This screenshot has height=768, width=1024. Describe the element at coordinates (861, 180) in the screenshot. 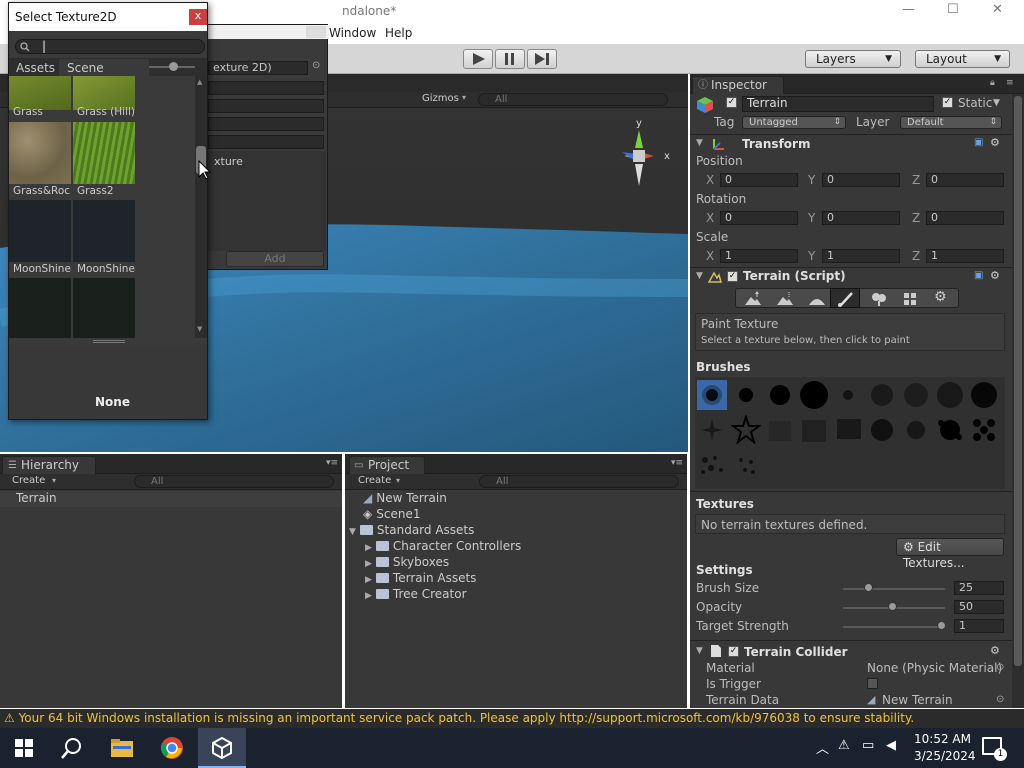

I see `position-y-field: 0` at that location.